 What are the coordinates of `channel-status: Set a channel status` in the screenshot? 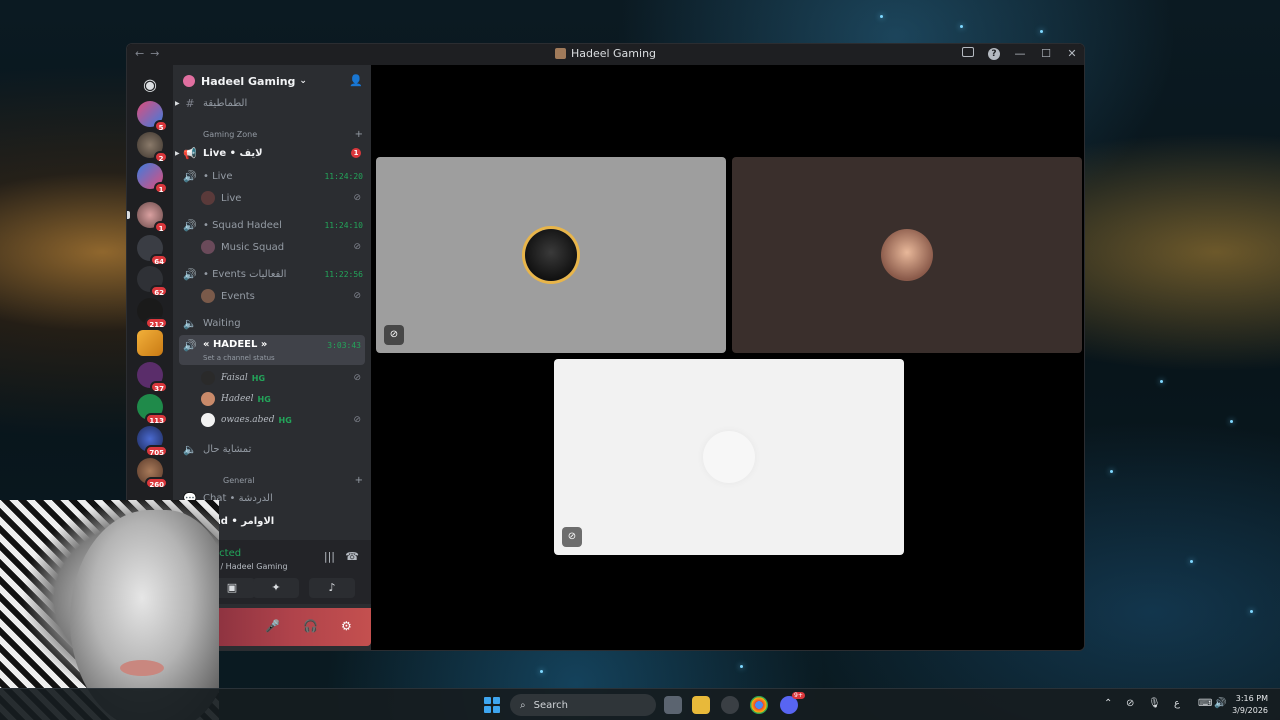 It's located at (239, 358).